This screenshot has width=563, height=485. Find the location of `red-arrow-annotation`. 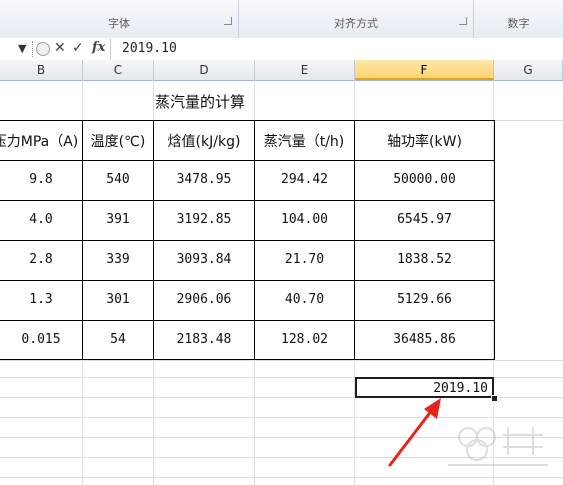

red-arrow-annotation is located at coordinates (414, 432).